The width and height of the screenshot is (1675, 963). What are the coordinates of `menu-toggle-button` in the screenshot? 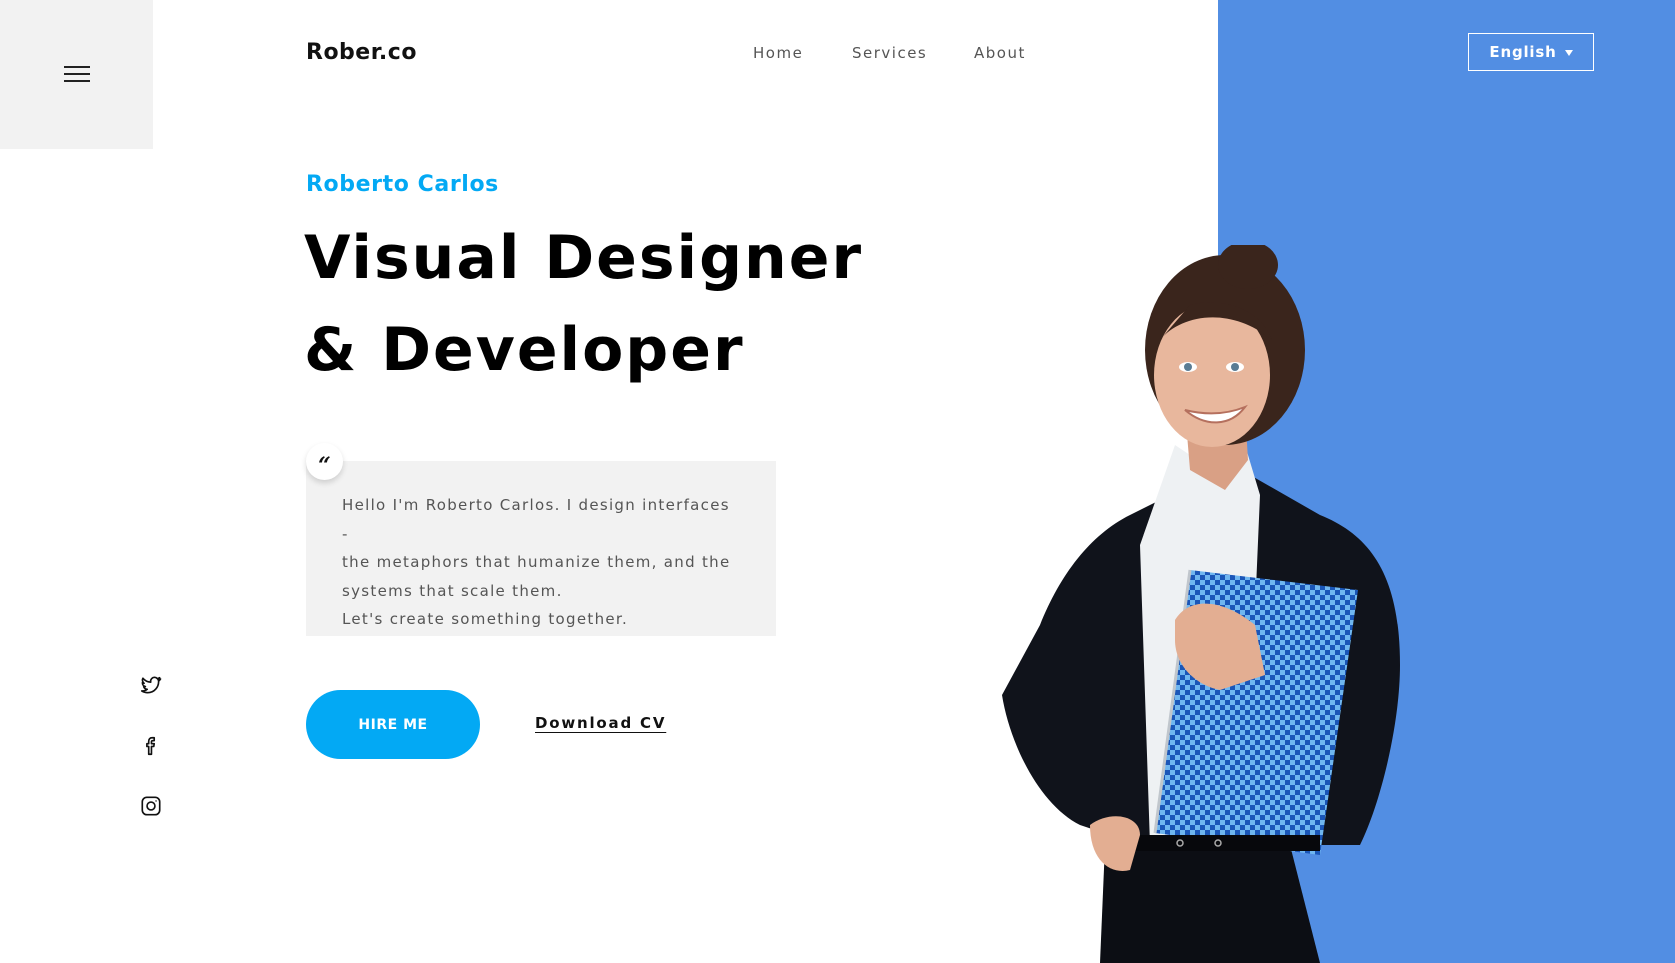 It's located at (76, 74).